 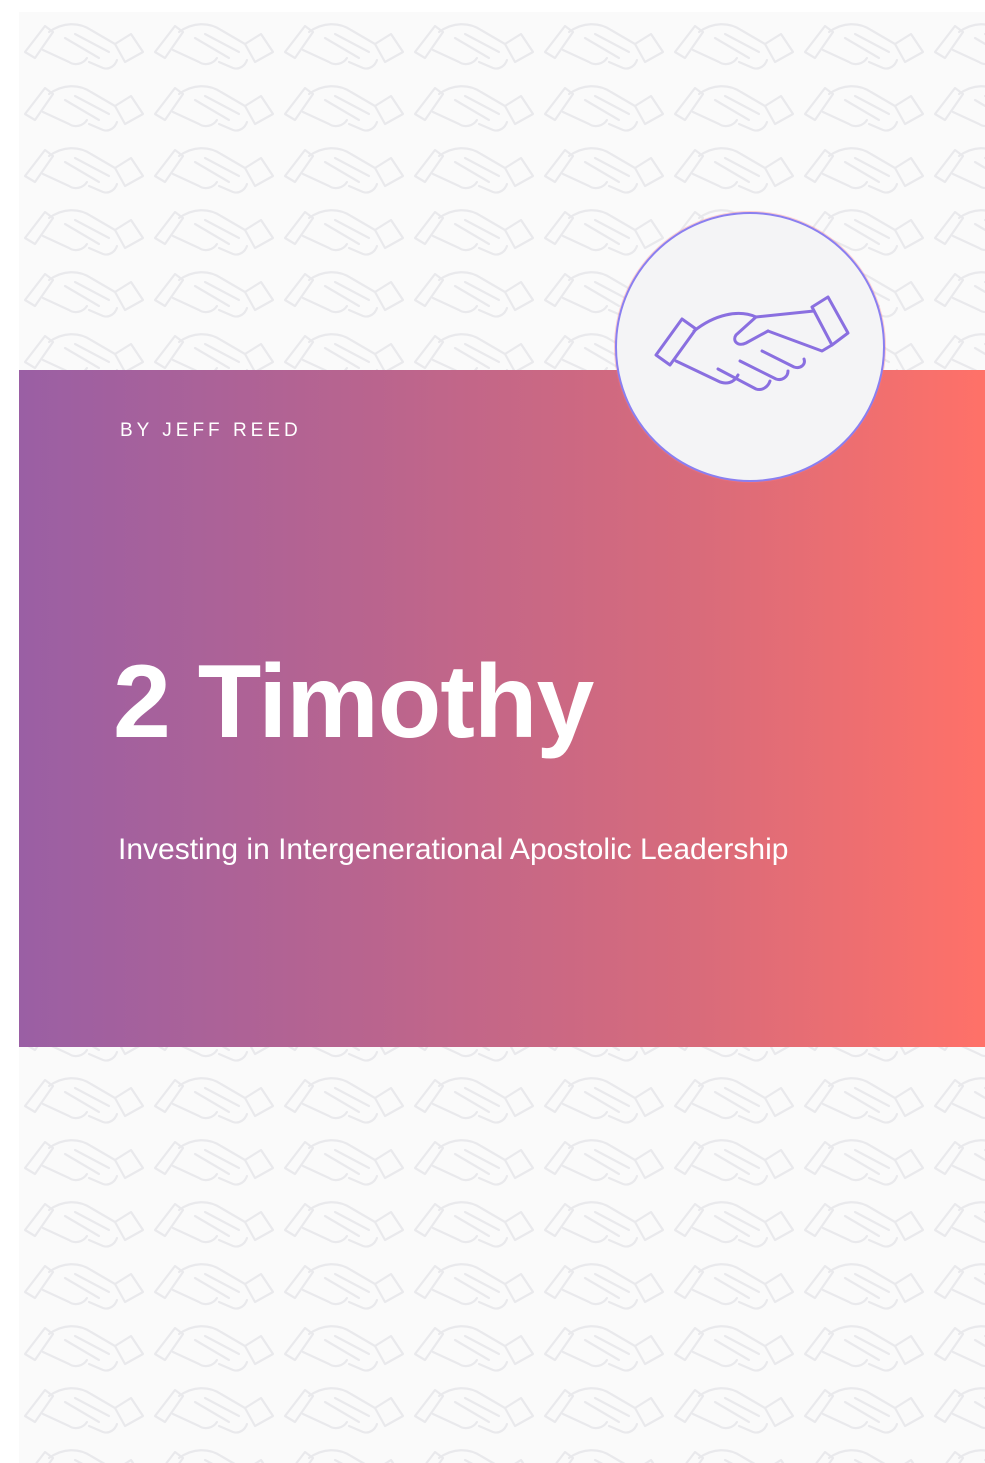 I want to click on handshake-icon, so click(x=752, y=343).